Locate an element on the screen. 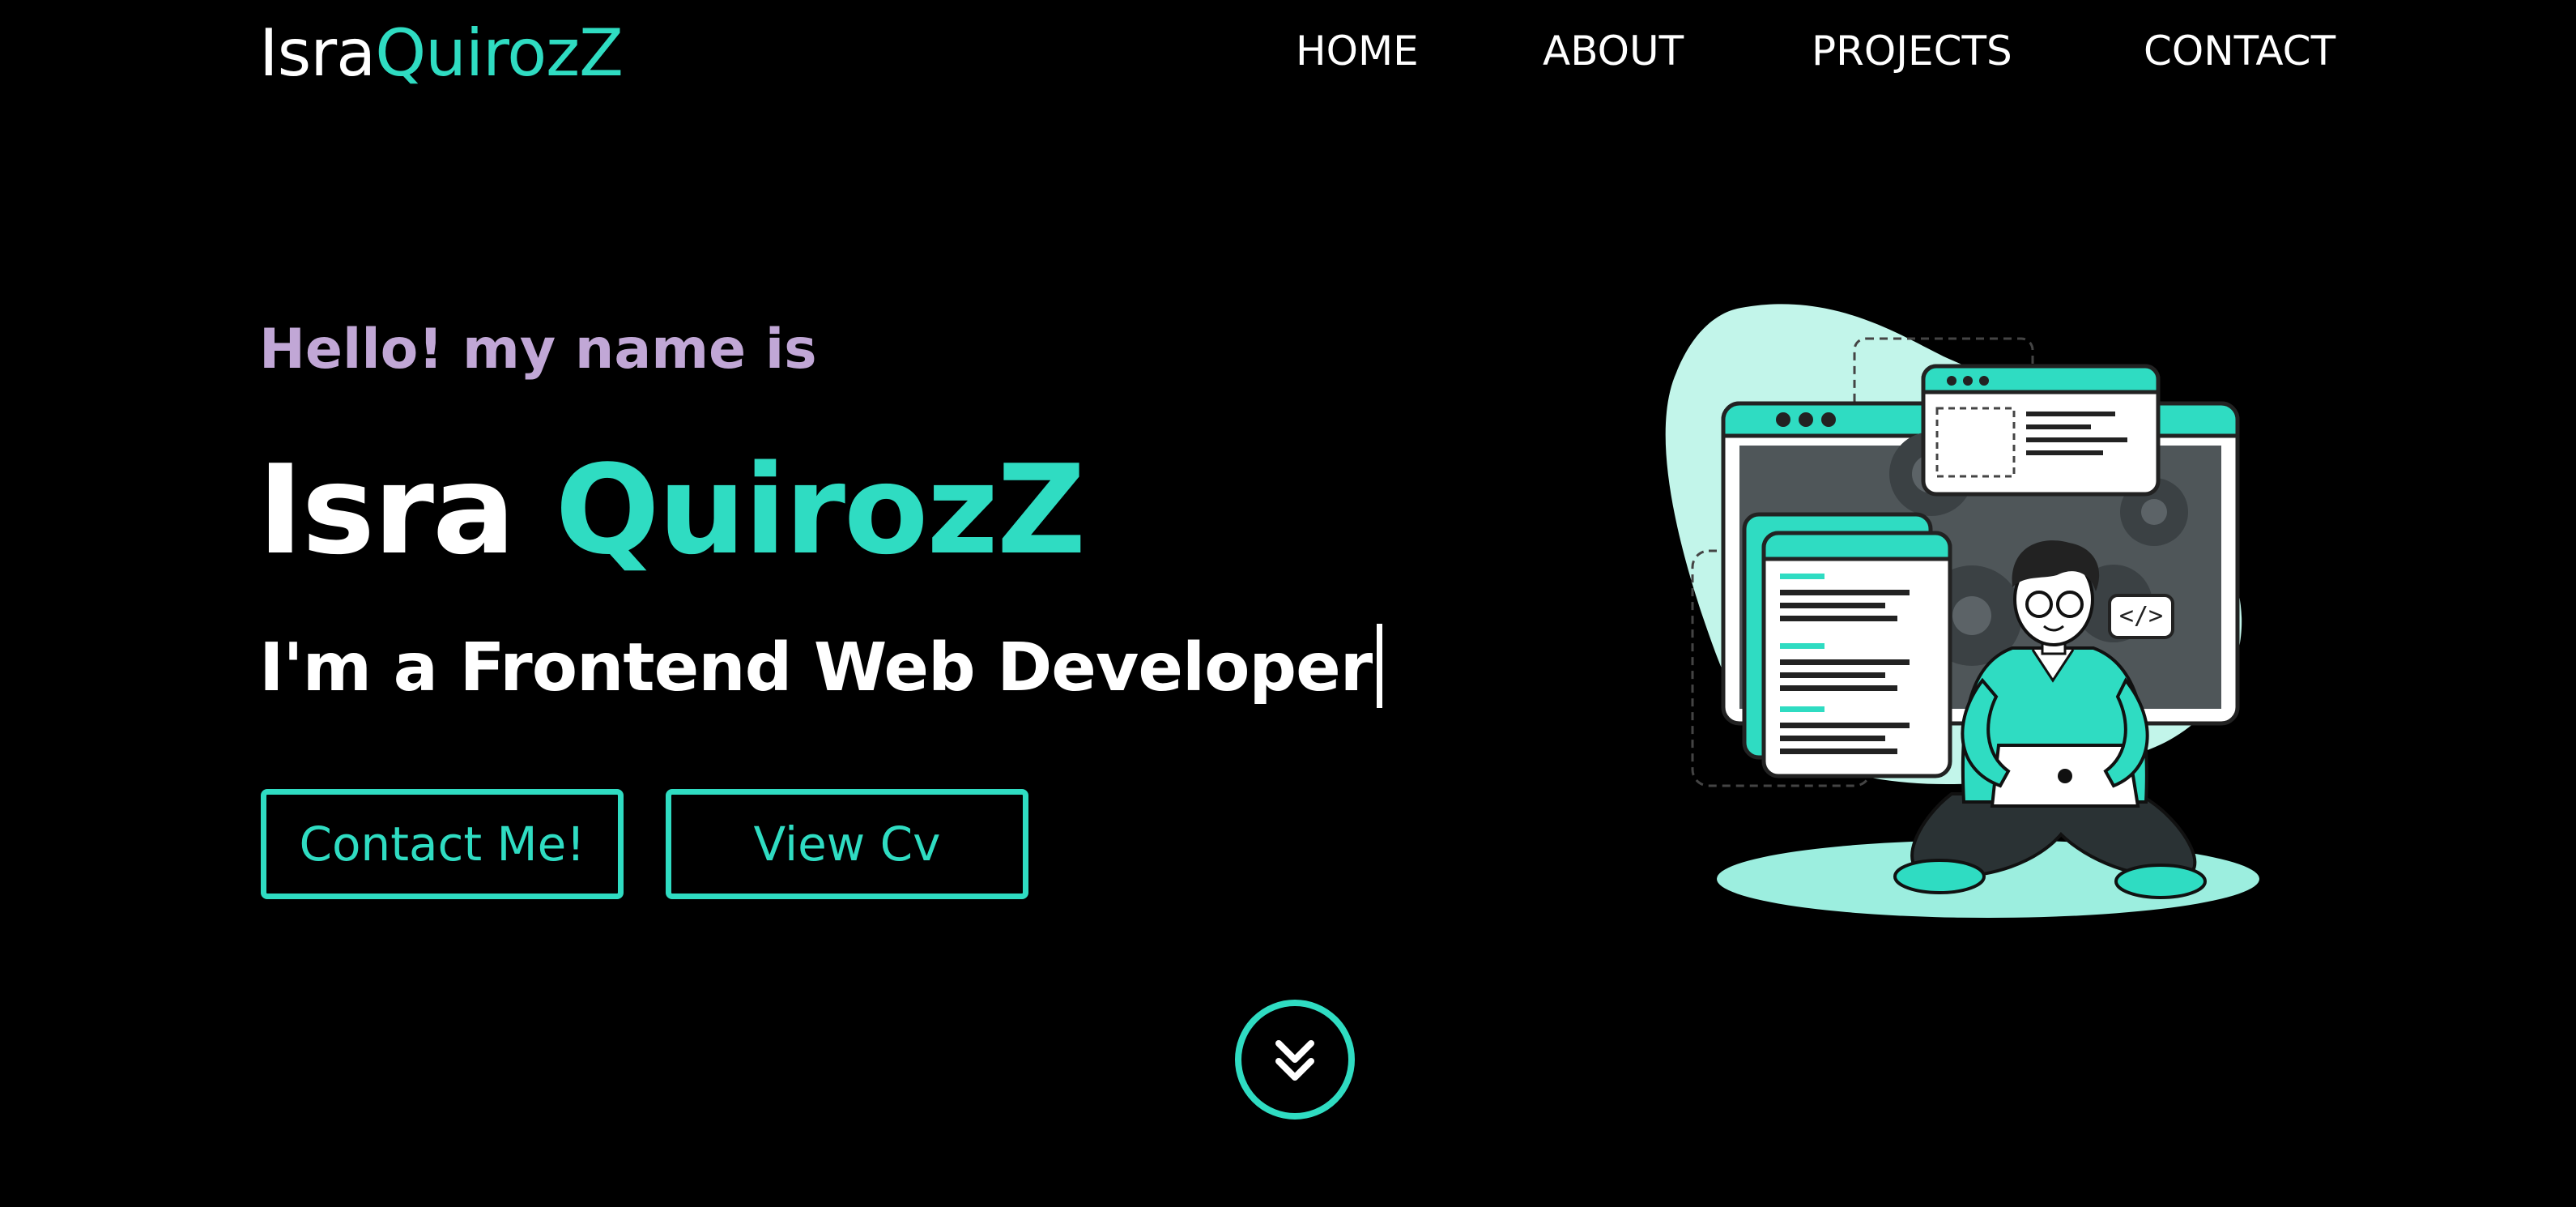 The width and height of the screenshot is (2576, 1207). logo: IsraQuirozZ is located at coordinates (441, 53).